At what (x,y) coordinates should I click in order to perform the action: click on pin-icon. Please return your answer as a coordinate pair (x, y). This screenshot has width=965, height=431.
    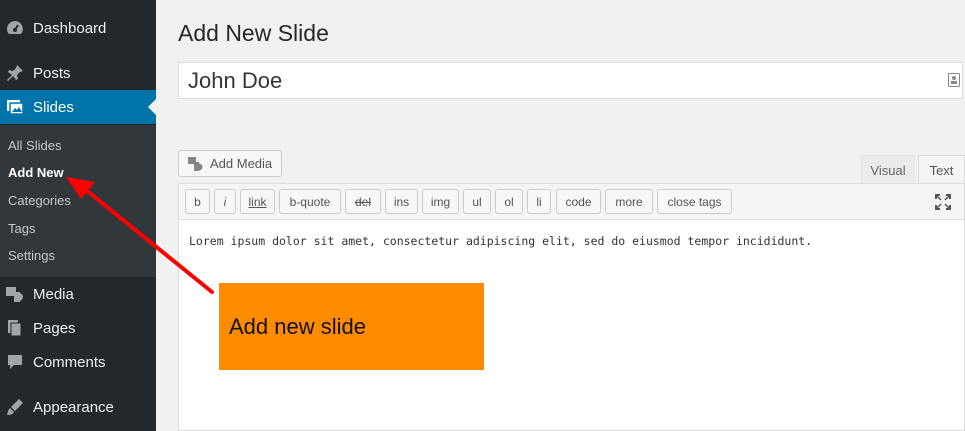
    Looking at the image, I should click on (15, 73).